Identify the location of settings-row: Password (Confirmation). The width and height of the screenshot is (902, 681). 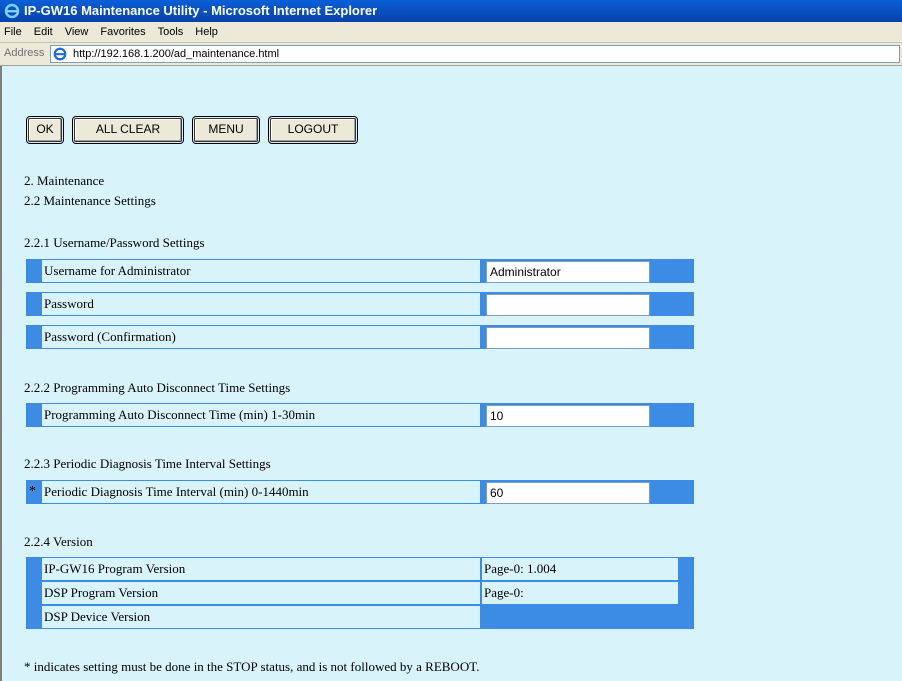
(360, 337).